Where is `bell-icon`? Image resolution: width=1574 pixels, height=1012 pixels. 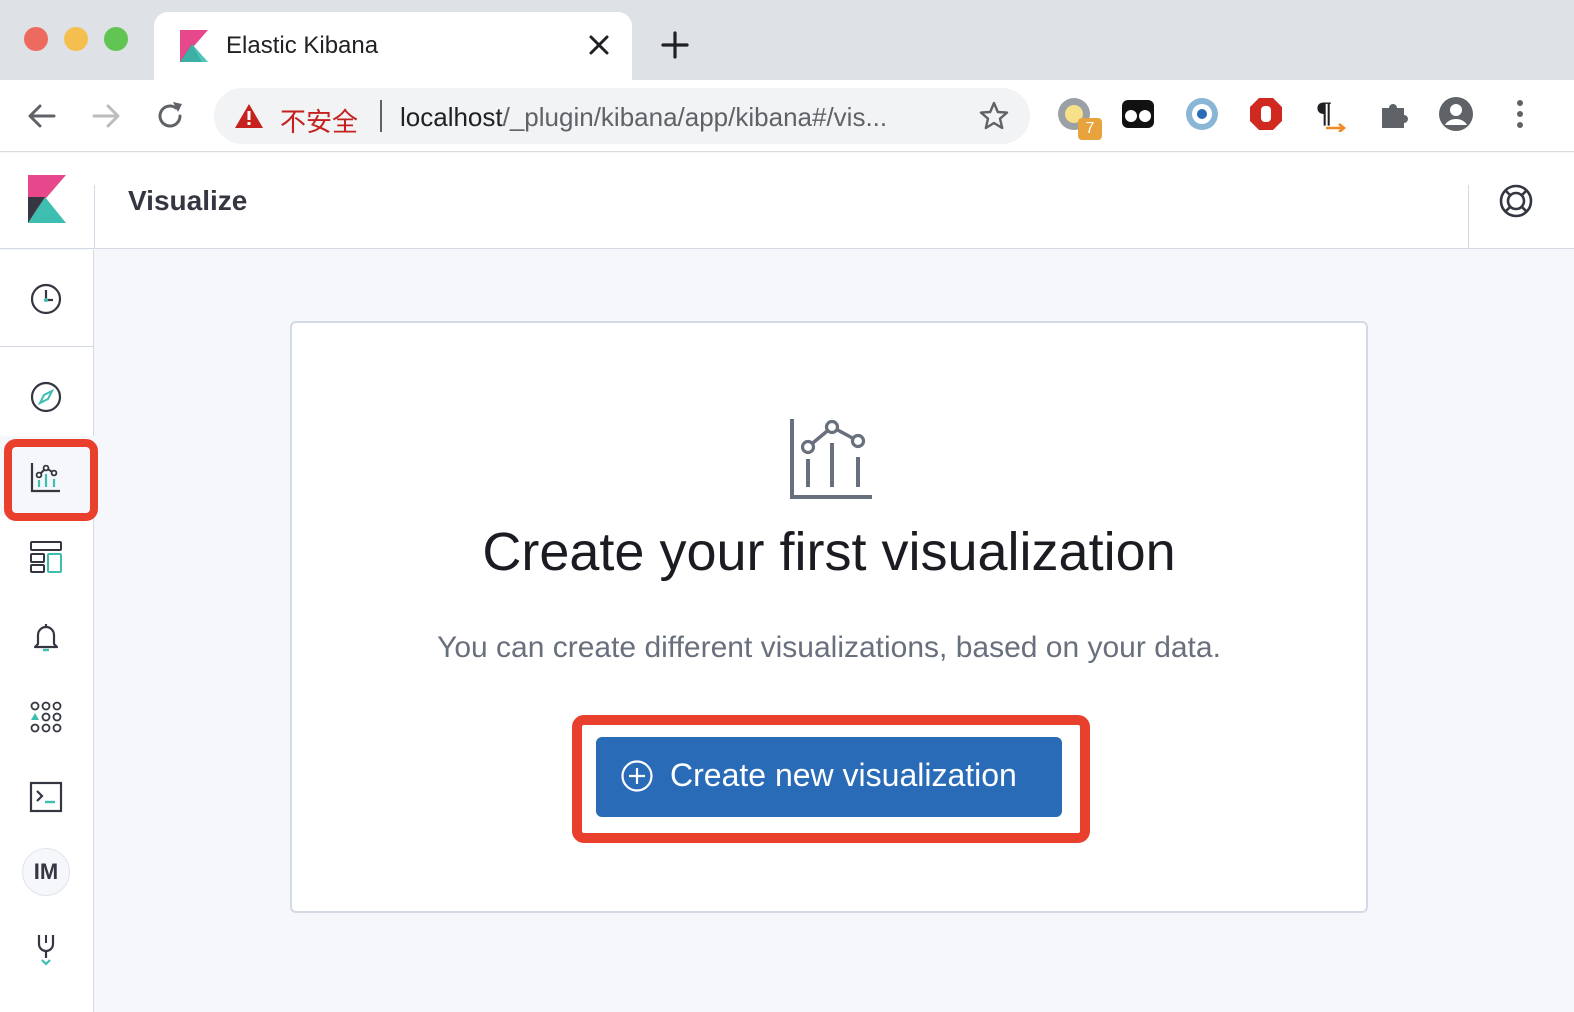 bell-icon is located at coordinates (46, 638).